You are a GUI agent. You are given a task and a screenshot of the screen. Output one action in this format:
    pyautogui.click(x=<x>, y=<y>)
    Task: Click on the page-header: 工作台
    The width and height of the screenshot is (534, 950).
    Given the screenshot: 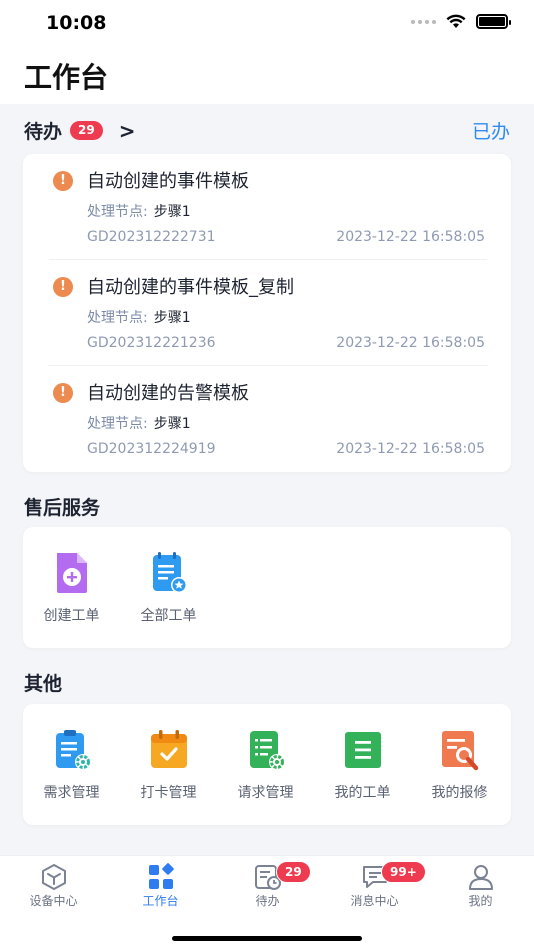 What is the action you would take?
    pyautogui.click(x=267, y=77)
    